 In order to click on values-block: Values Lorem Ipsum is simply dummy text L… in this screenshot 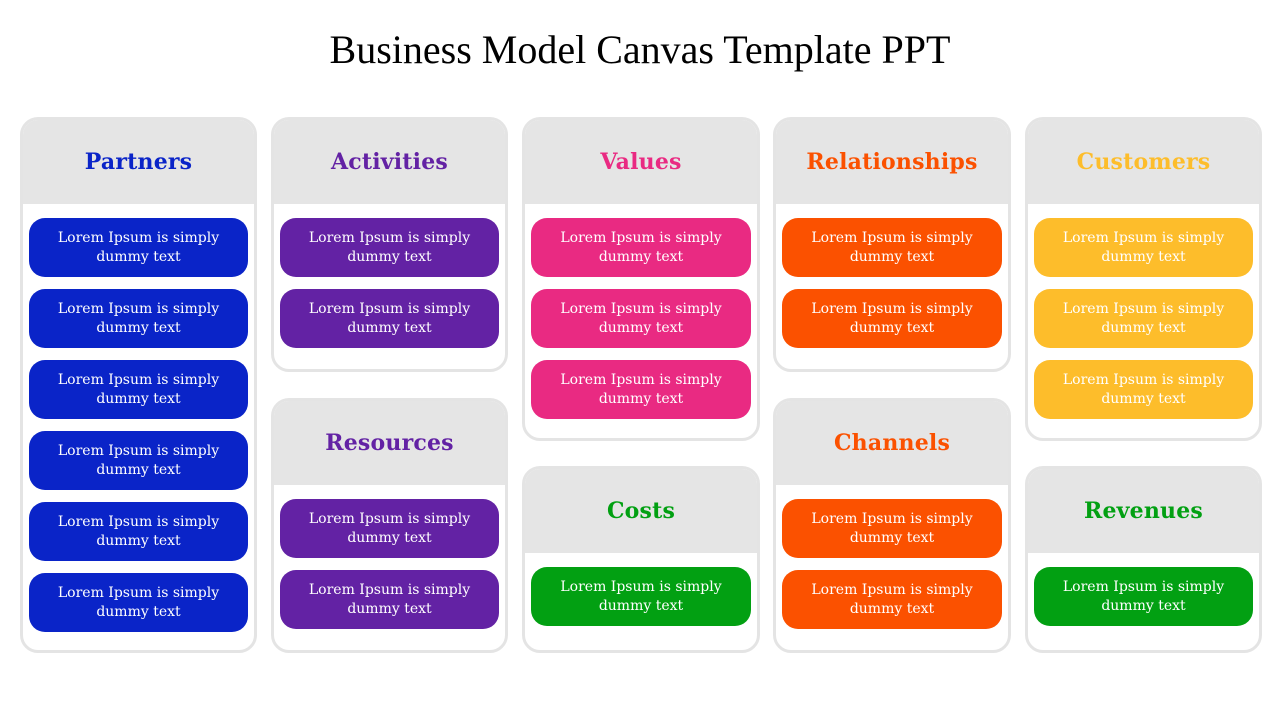, I will do `click(641, 279)`.